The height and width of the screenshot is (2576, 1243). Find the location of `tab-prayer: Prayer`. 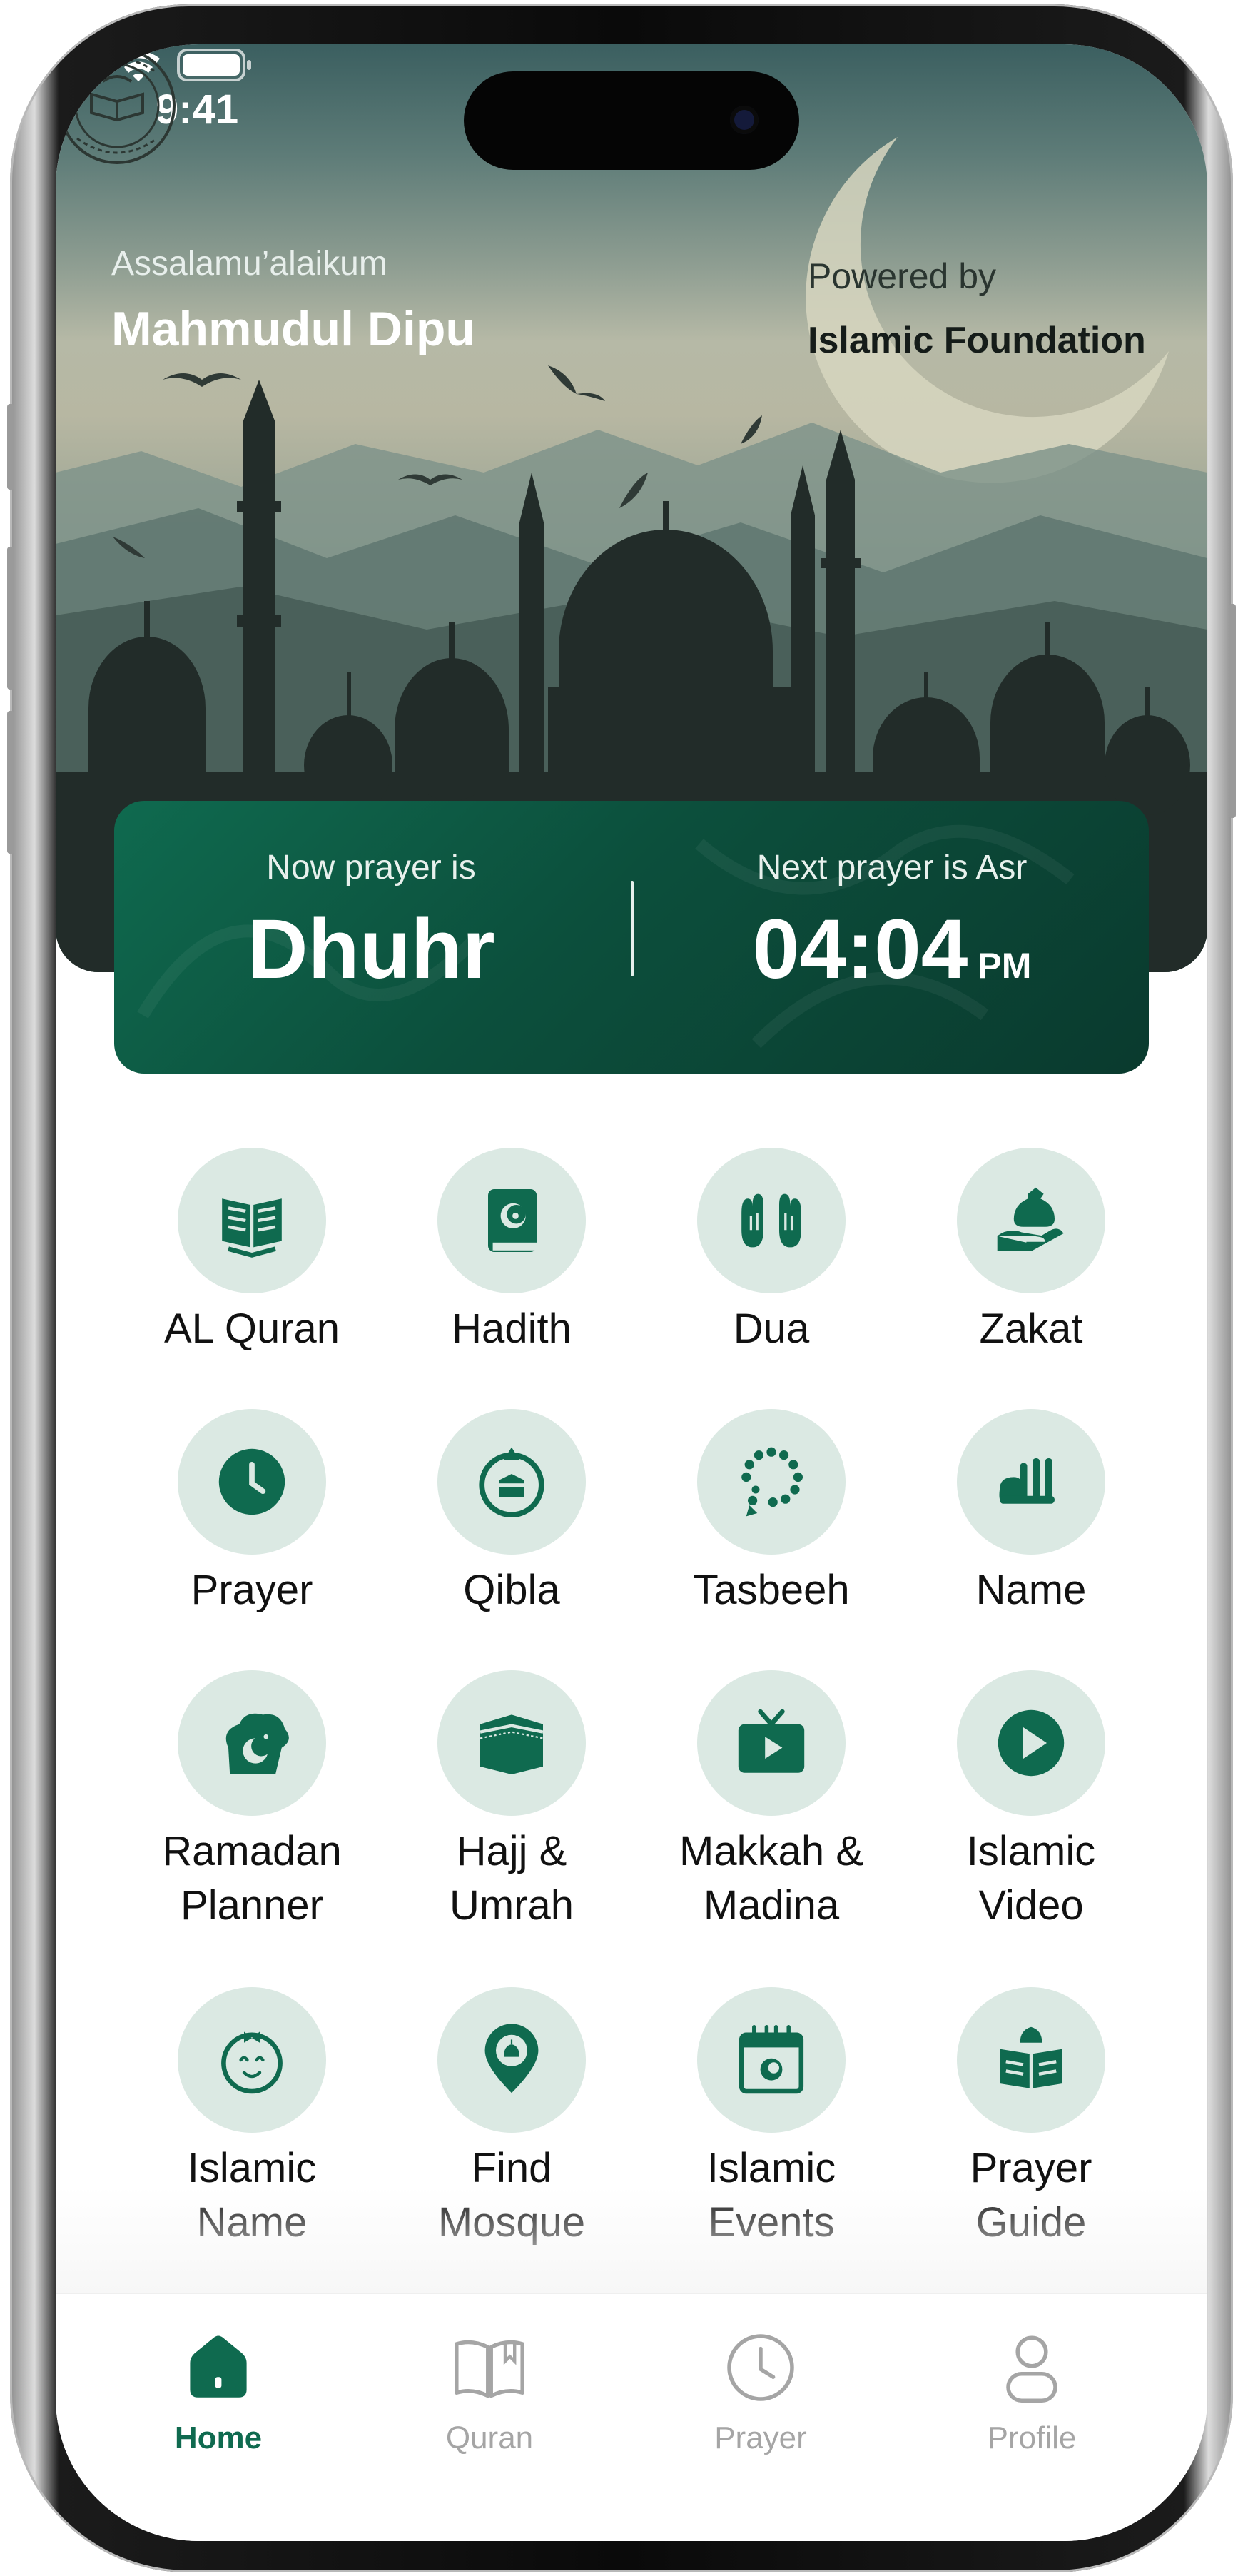

tab-prayer: Prayer is located at coordinates (760, 2392).